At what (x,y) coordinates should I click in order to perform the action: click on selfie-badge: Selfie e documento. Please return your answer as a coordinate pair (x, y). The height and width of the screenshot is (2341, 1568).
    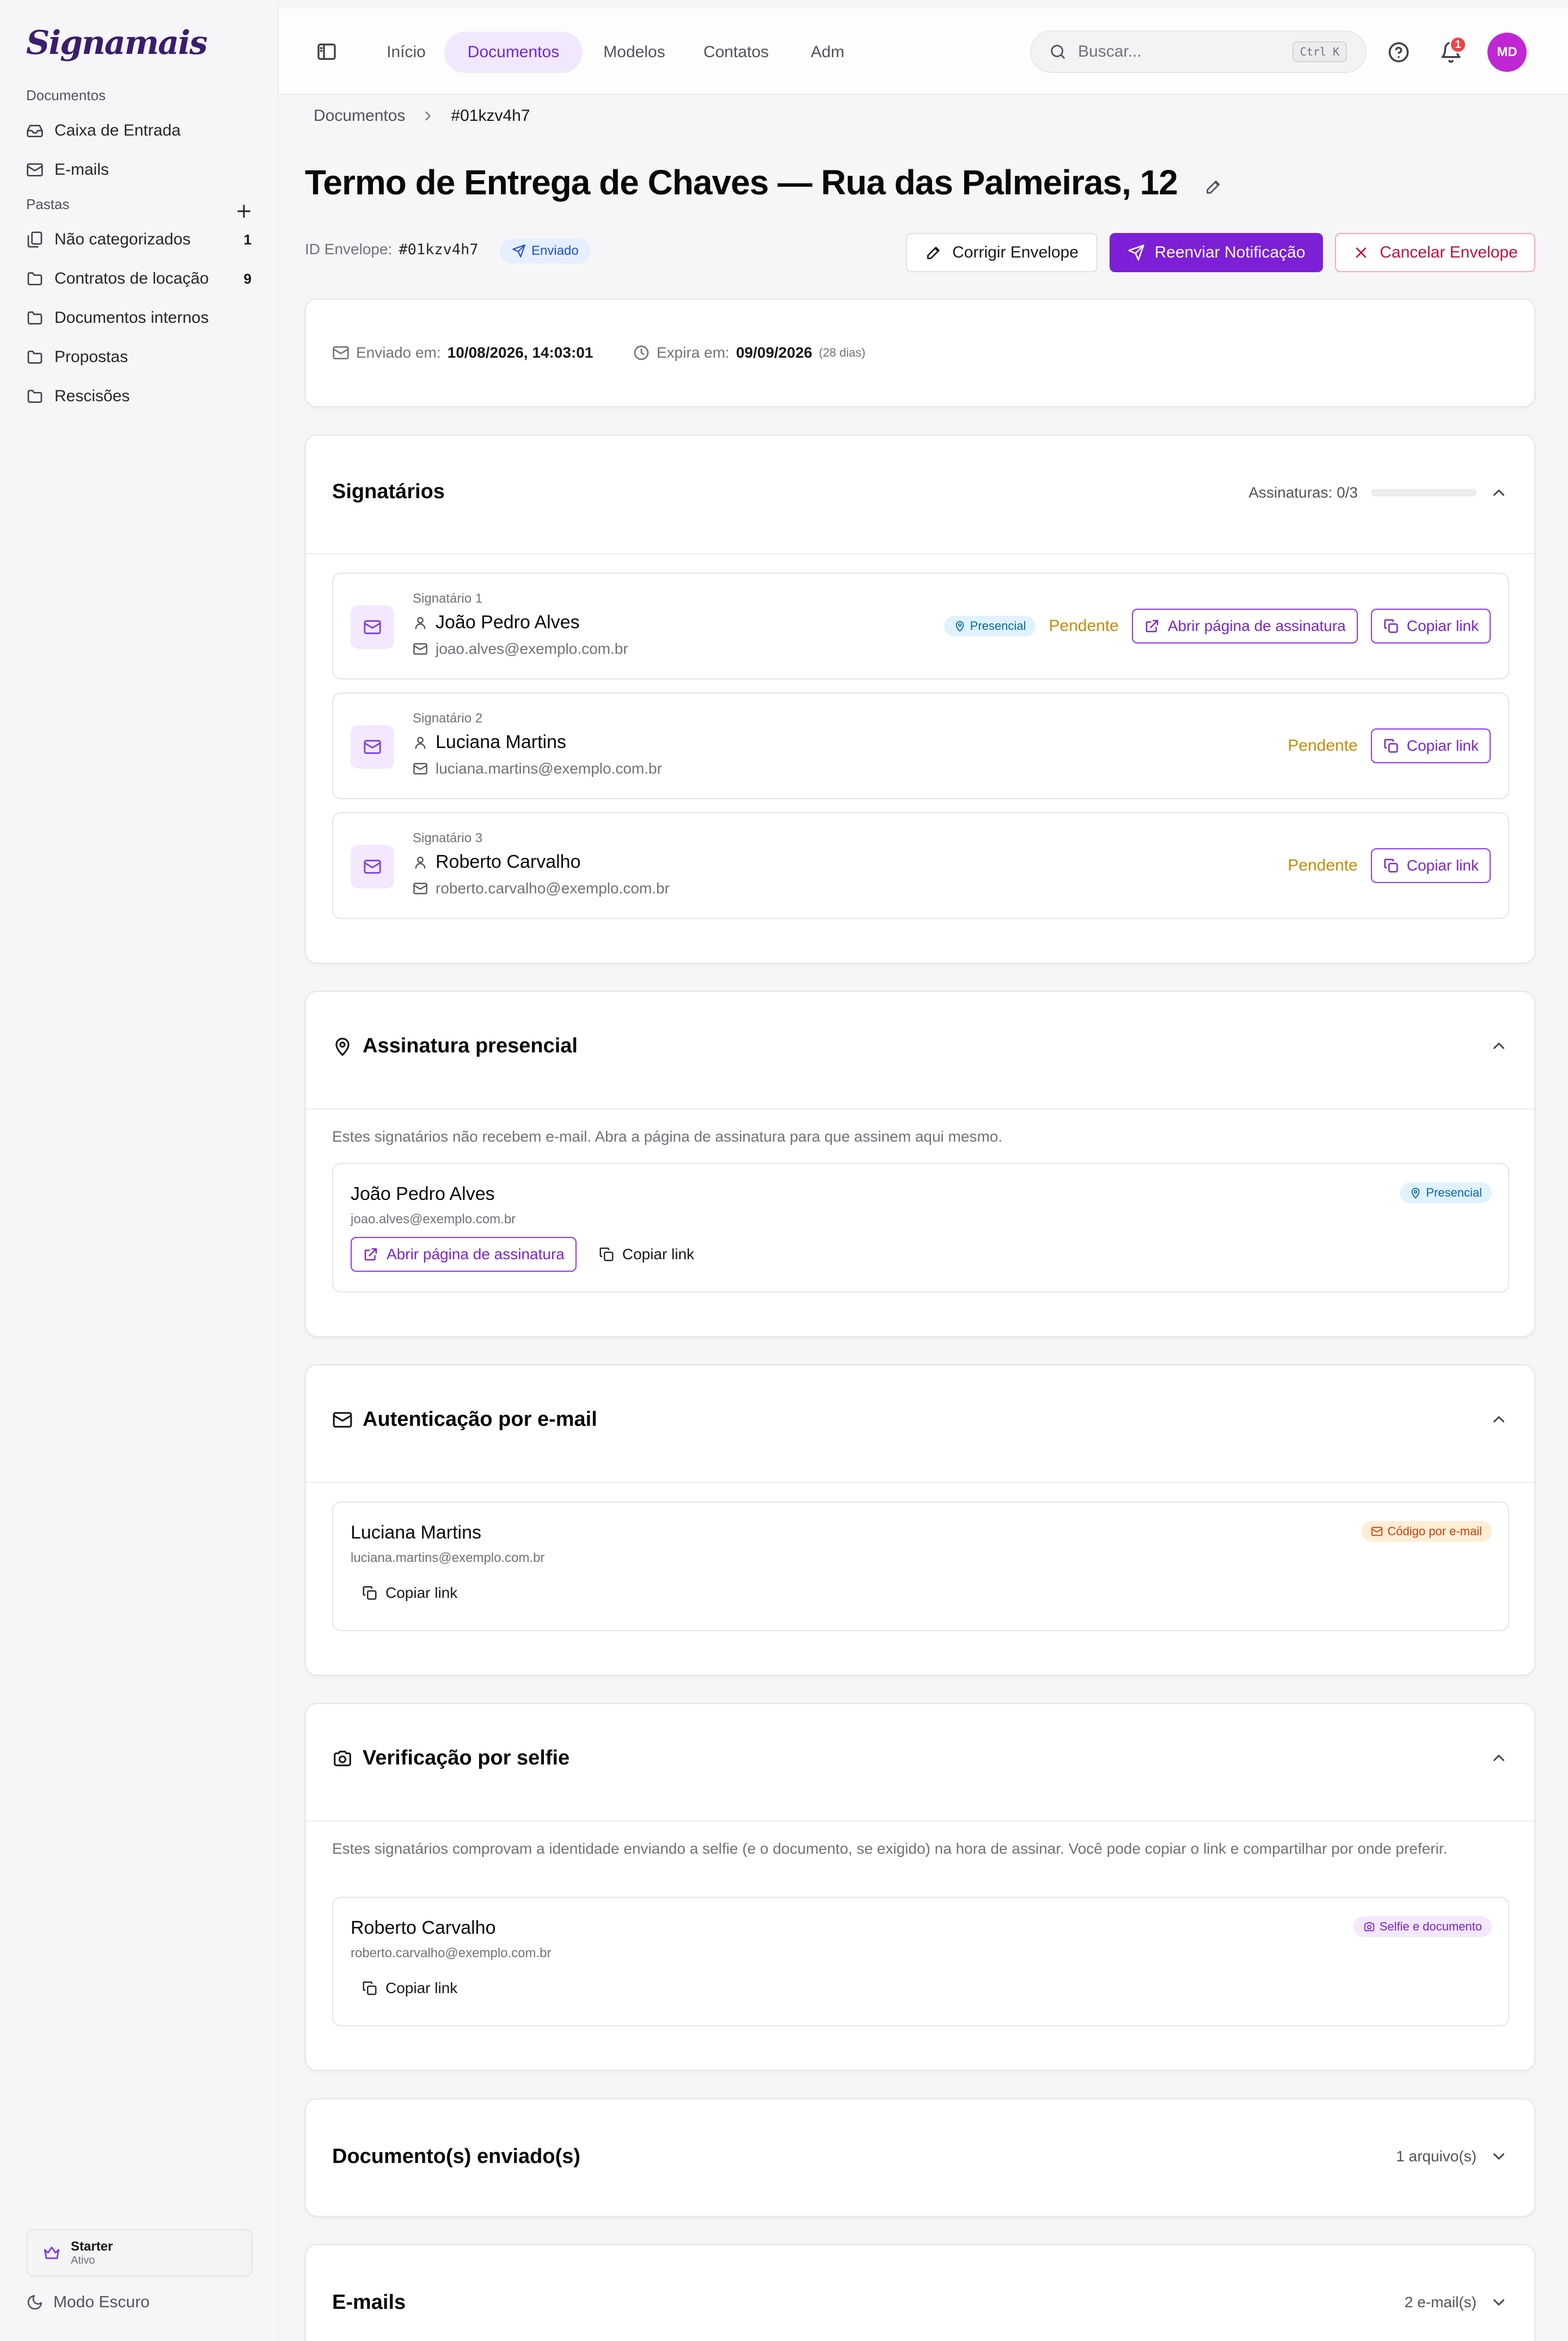
    Looking at the image, I should click on (1422, 1926).